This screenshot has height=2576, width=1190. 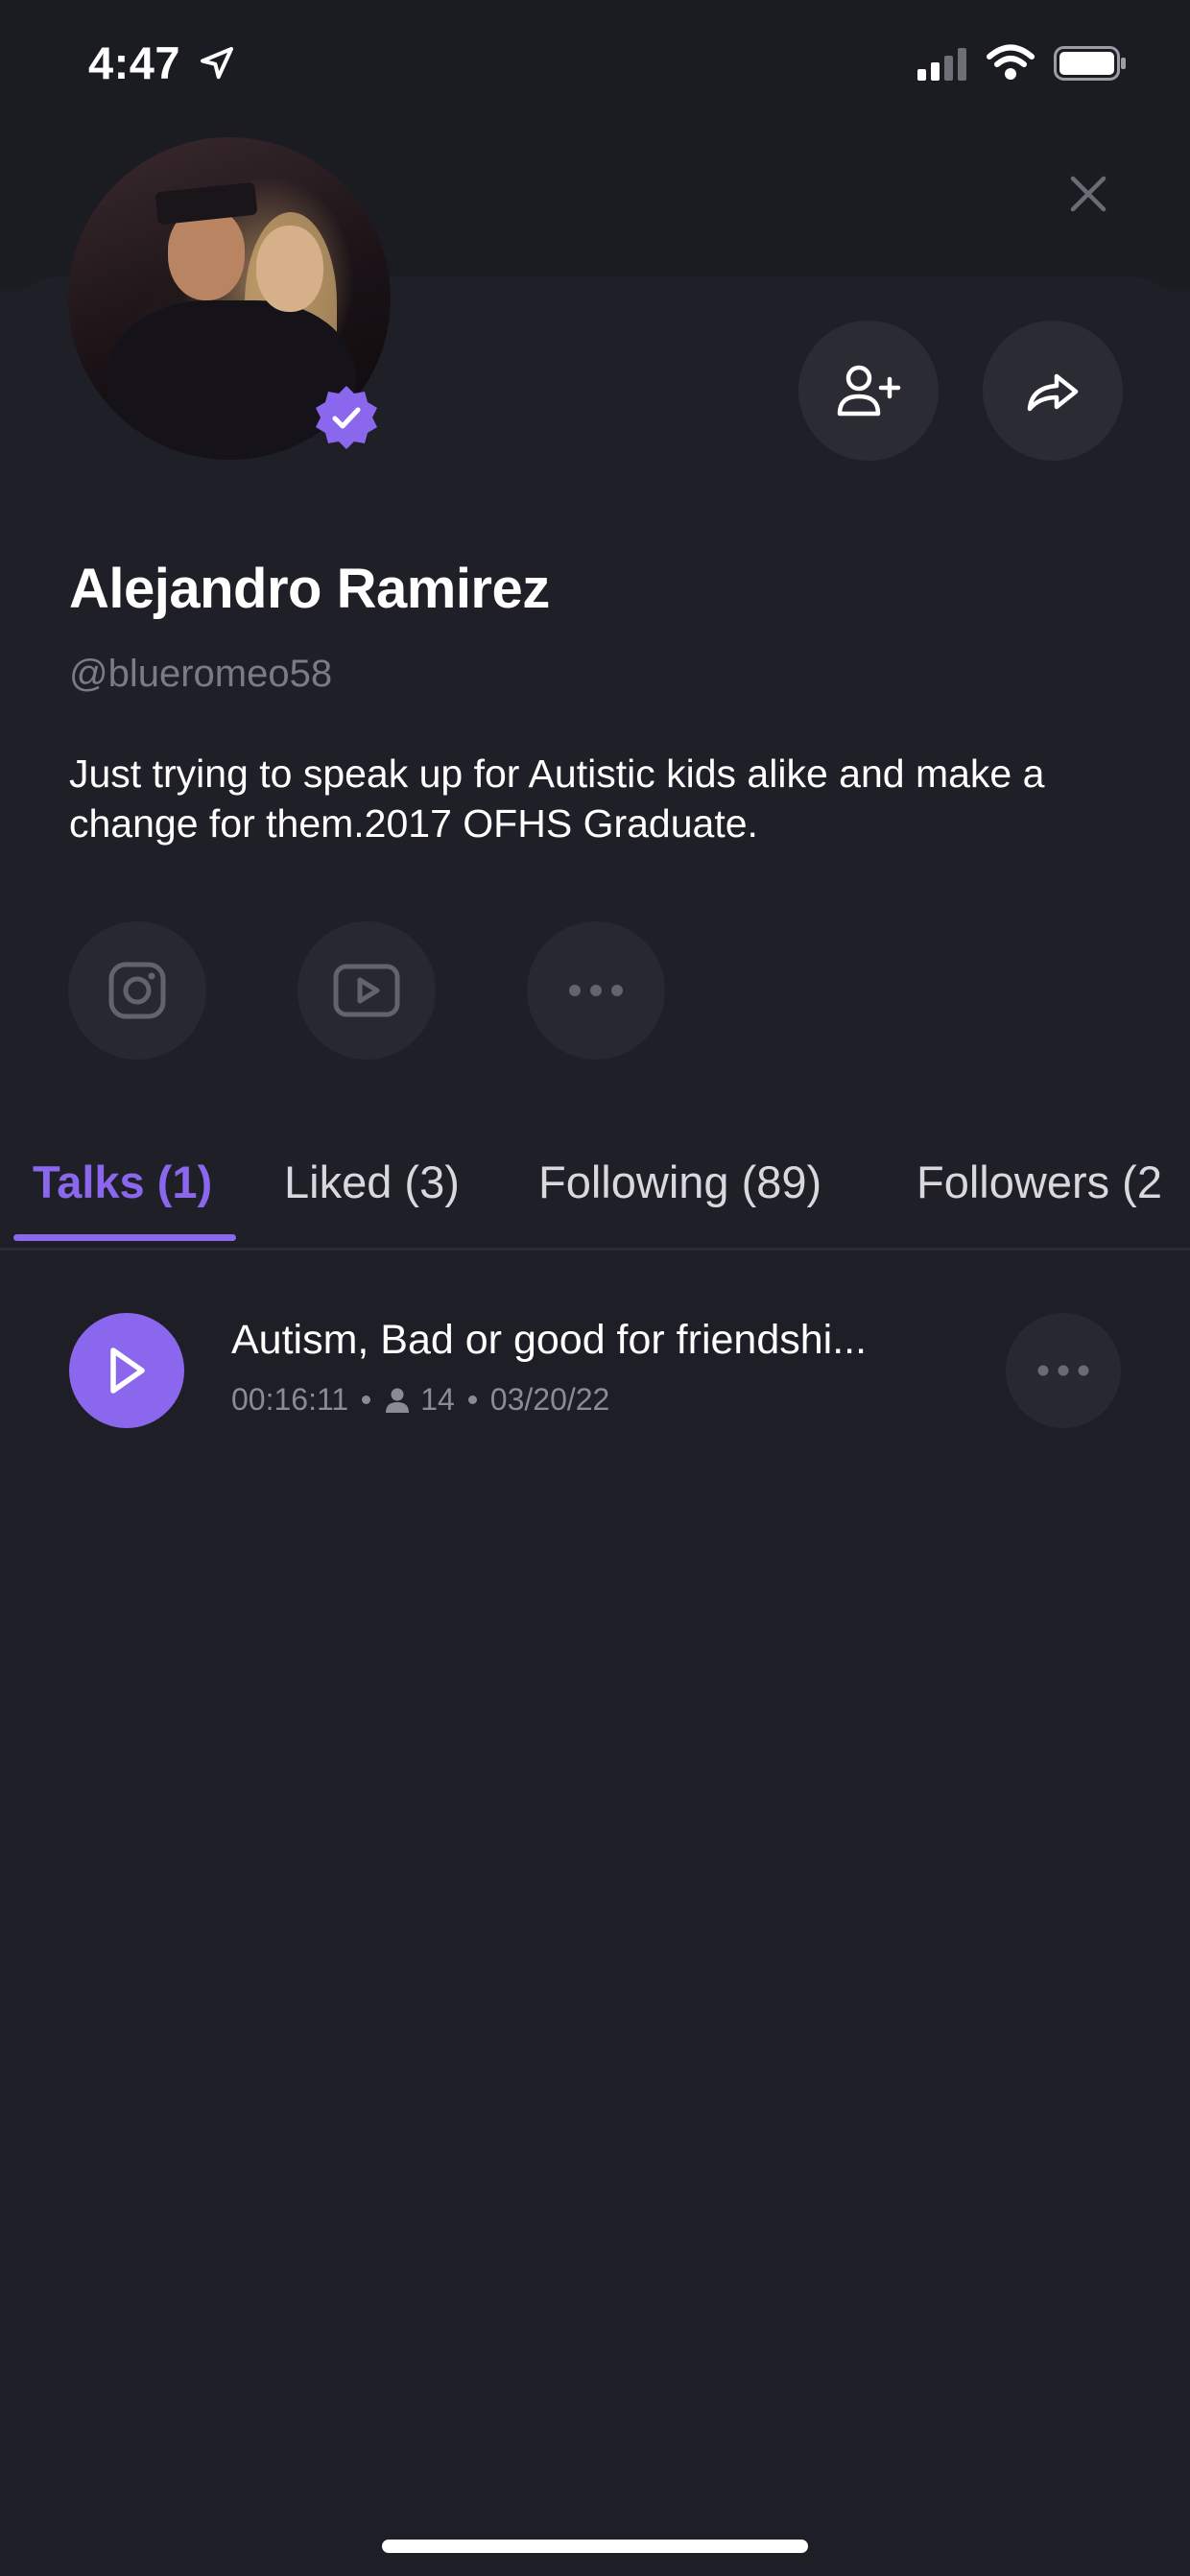 I want to click on youtube-icon, so click(x=367, y=990).